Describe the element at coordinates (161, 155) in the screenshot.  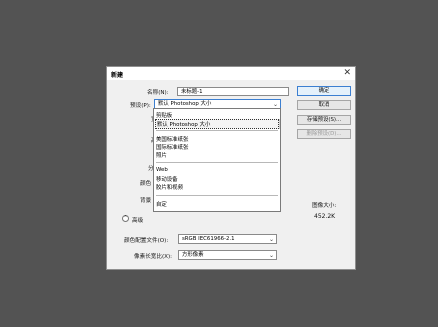
I see `preset-option: 照片` at that location.